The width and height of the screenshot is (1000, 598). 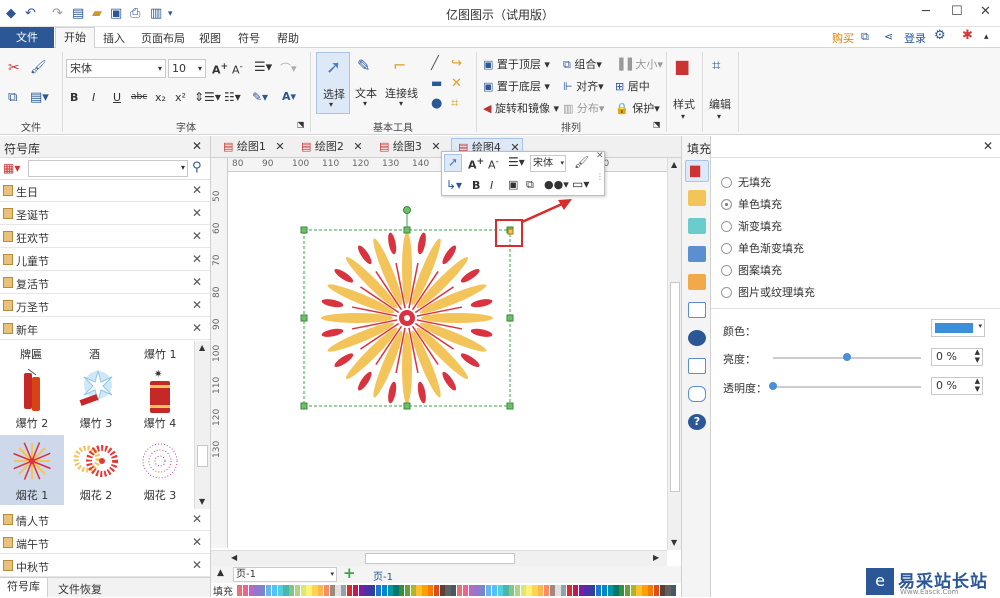 I want to click on tab-symbol-library: 符号库, so click(x=24, y=587).